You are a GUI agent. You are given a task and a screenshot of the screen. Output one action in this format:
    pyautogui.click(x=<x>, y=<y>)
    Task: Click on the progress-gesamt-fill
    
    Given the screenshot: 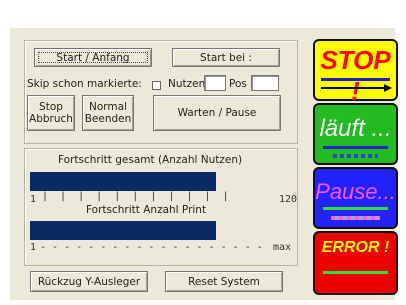 What is the action you would take?
    pyautogui.click(x=123, y=181)
    